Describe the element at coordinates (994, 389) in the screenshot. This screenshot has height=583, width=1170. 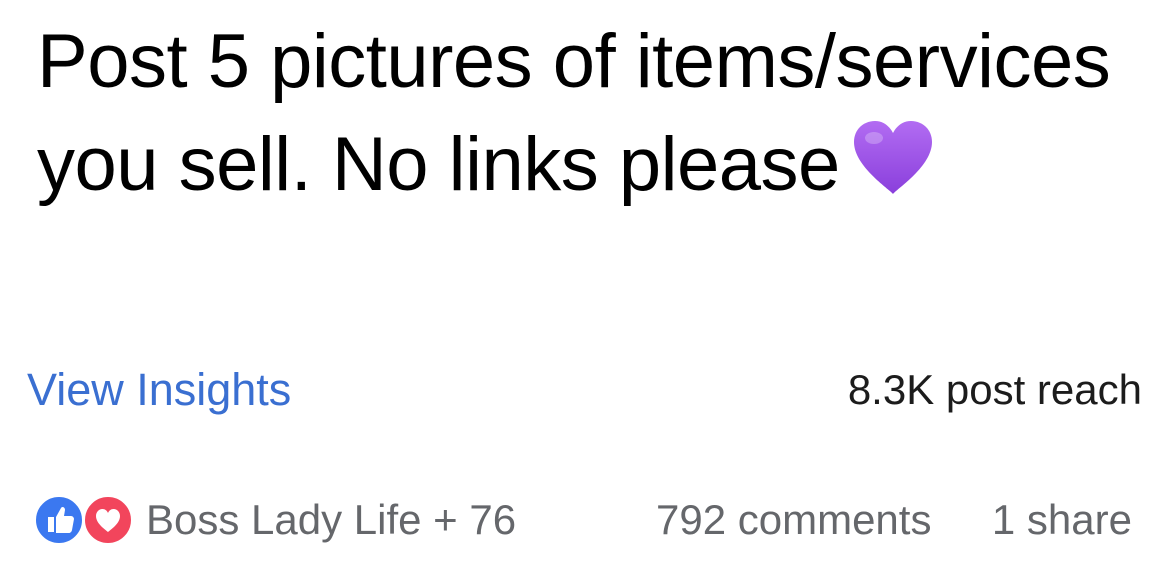
I see `post-reach-count: 8.3K post reach` at that location.